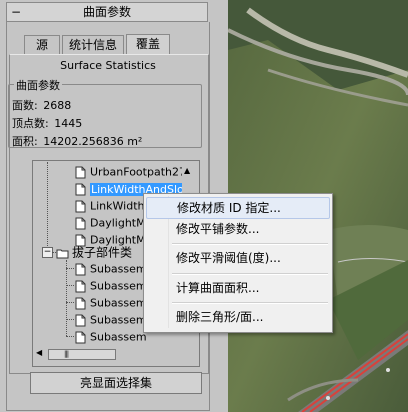 The height and width of the screenshot is (412, 408). Describe the element at coordinates (138, 172) in the screenshot. I see `tree-item-label: UrbanFootpath27` at that location.